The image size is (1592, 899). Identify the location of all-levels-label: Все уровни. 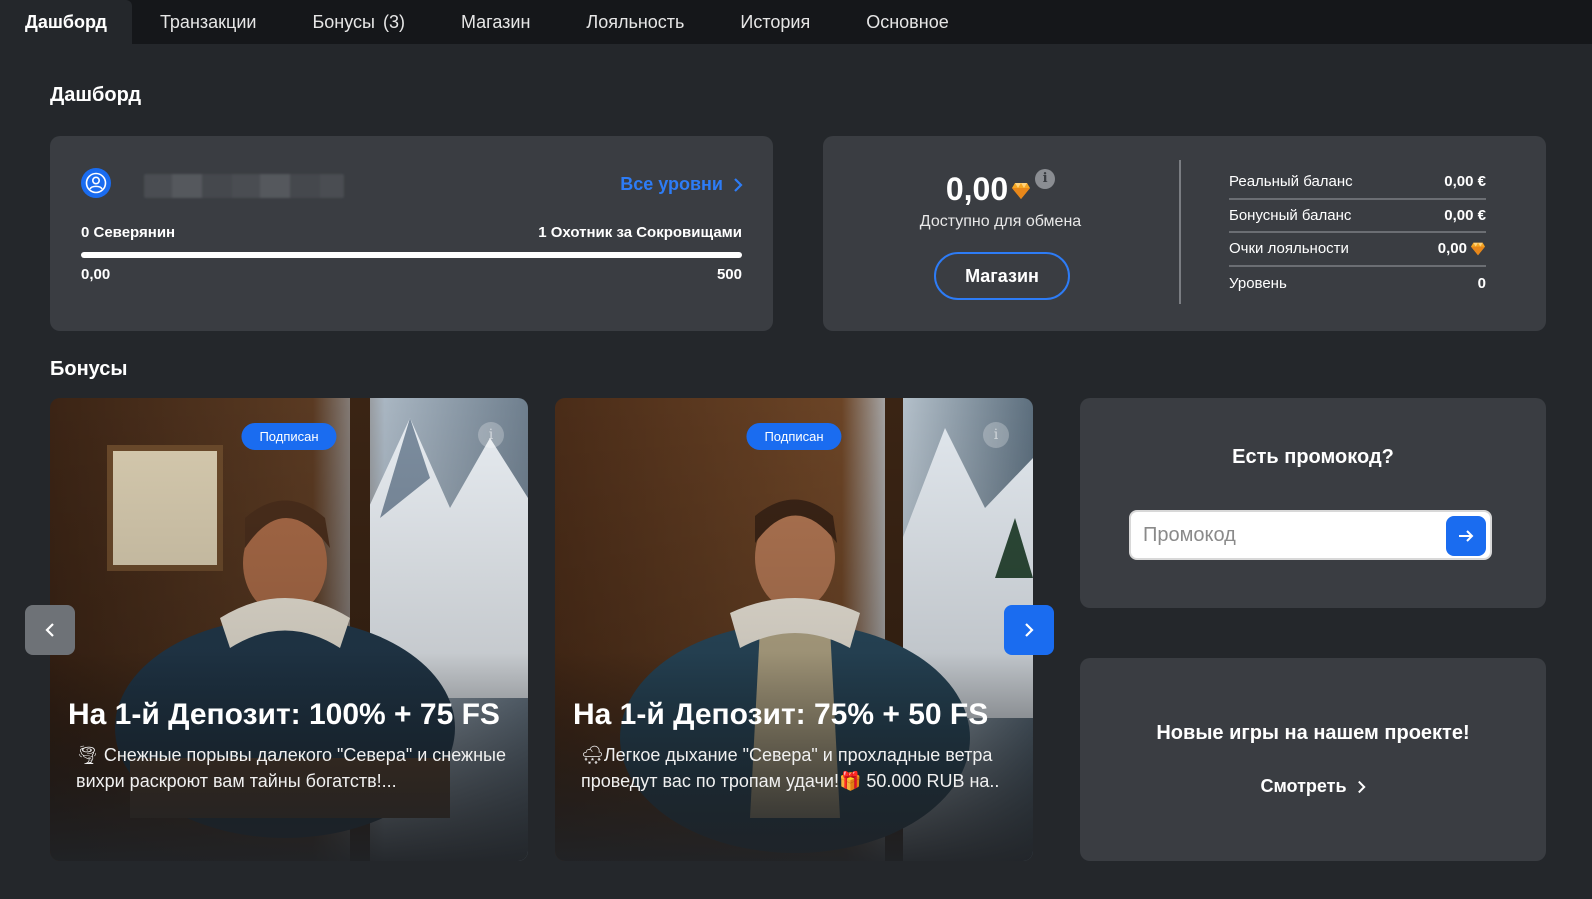
(671, 184).